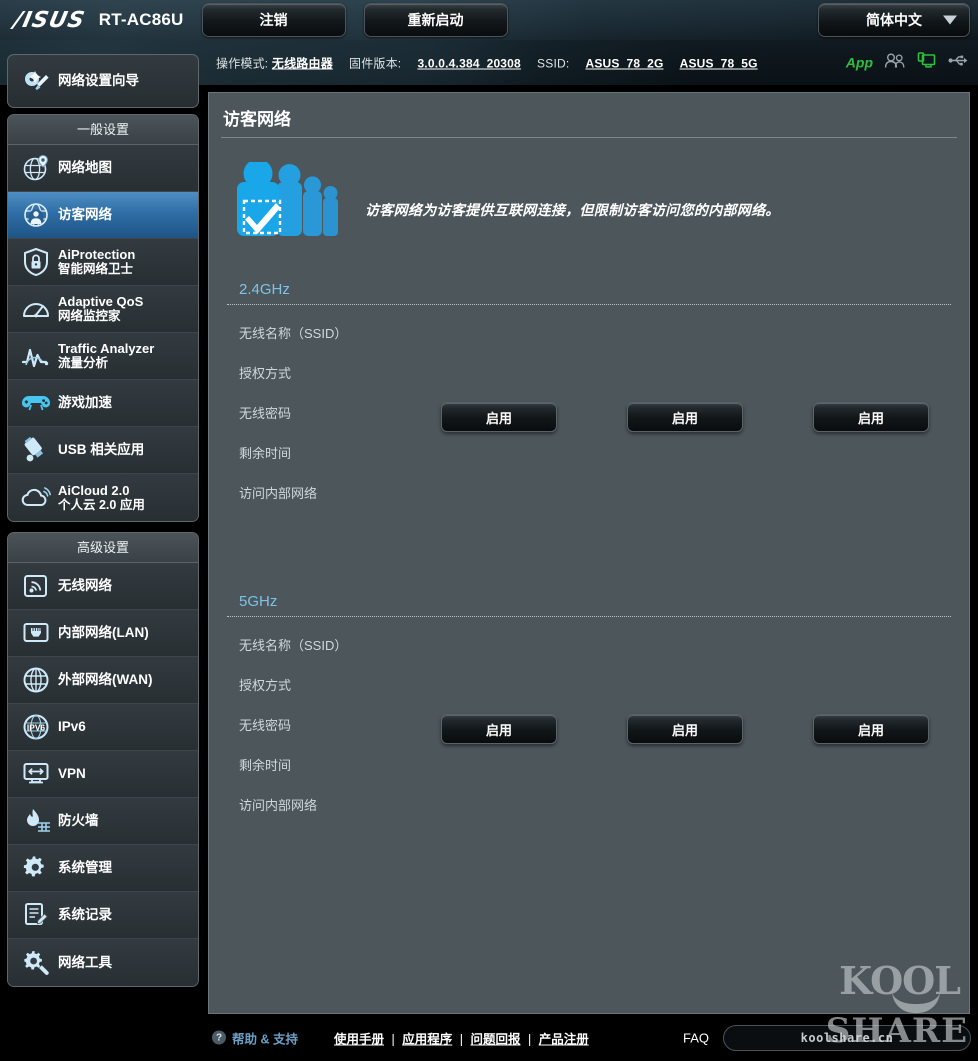  Describe the element at coordinates (72, 726) in the screenshot. I see `sidebar-item-label: IPv6` at that location.